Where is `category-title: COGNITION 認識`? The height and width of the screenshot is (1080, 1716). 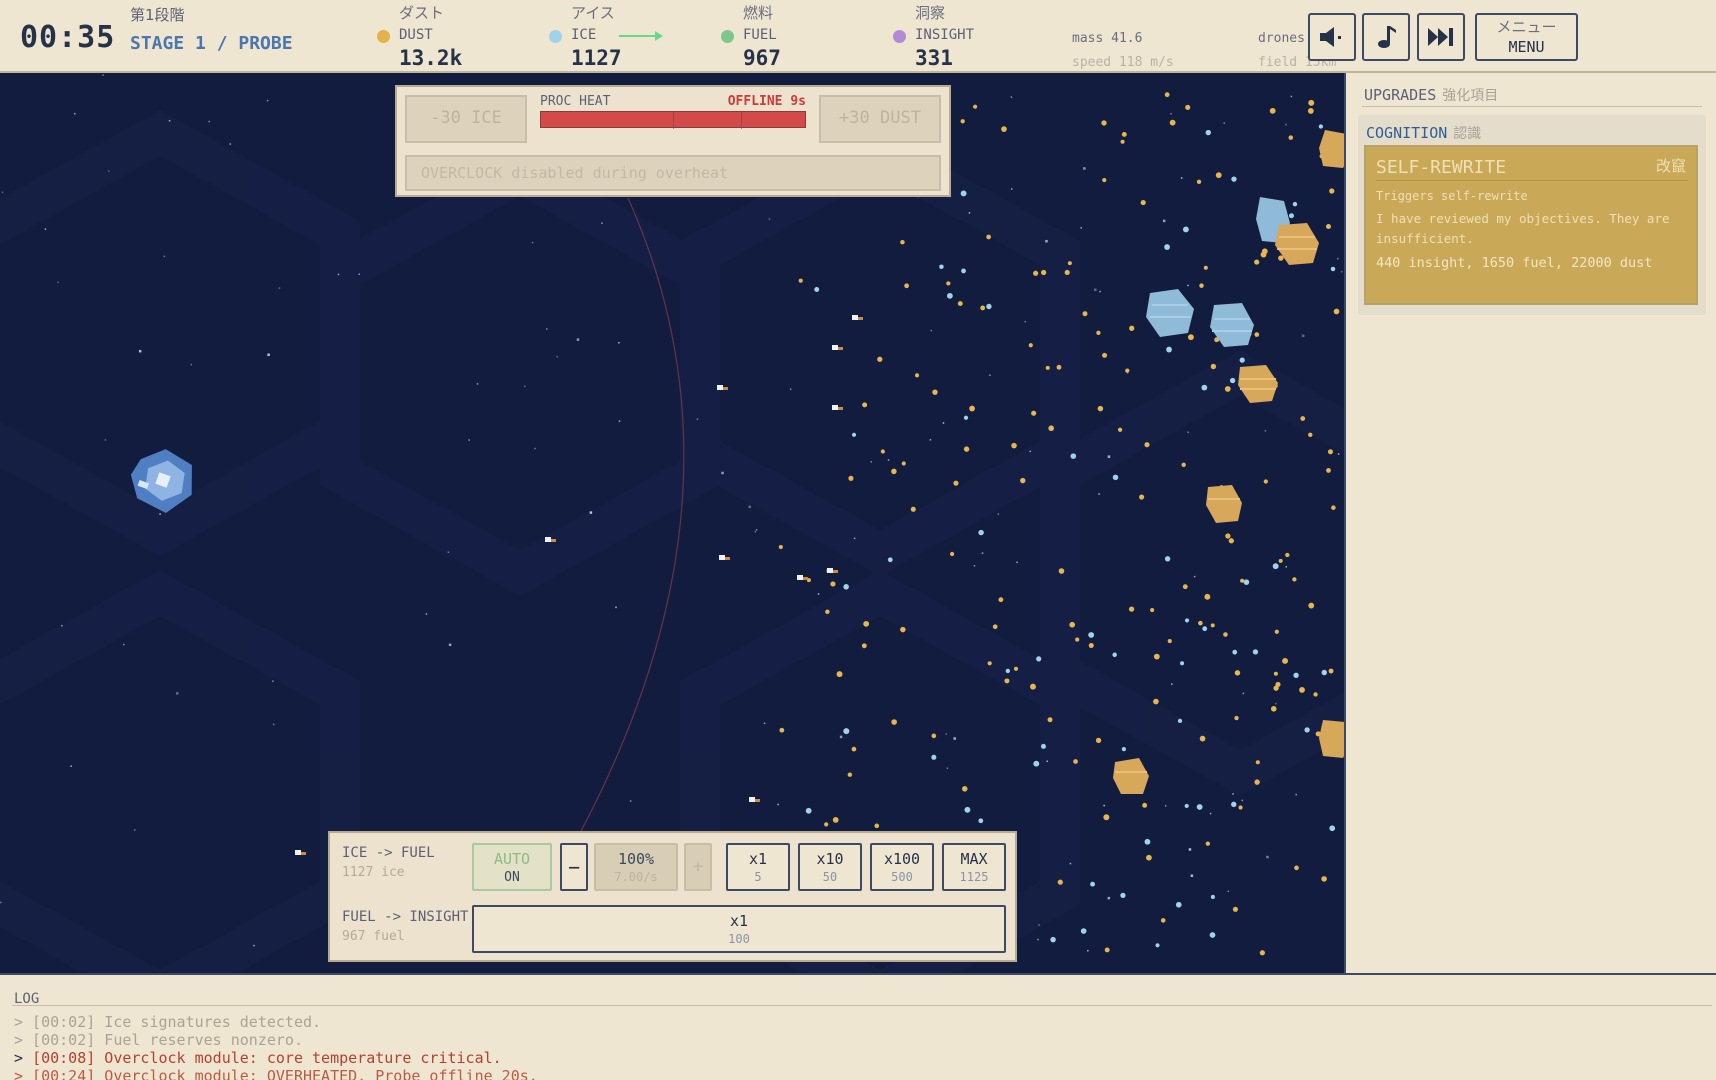
category-title: COGNITION 認識 is located at coordinates (1423, 133).